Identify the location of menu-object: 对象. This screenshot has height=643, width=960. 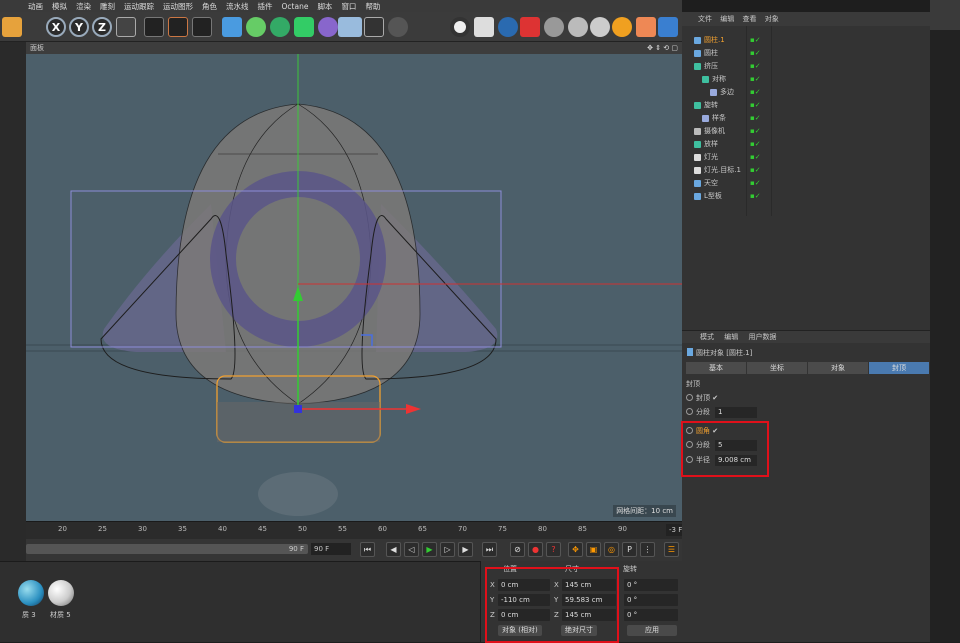
(772, 19).